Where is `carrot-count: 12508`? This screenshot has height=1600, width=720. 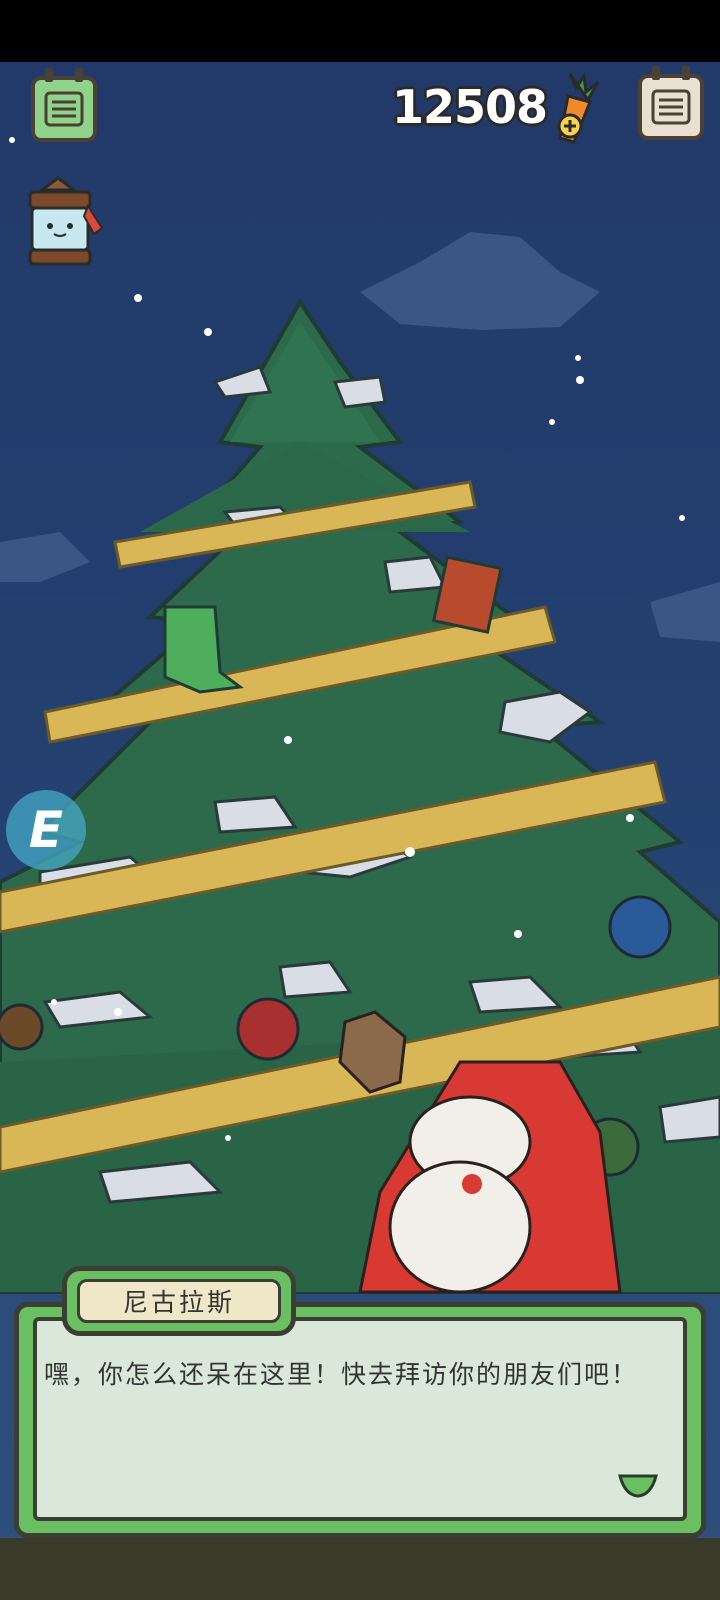 carrot-count: 12508 is located at coordinates (470, 107).